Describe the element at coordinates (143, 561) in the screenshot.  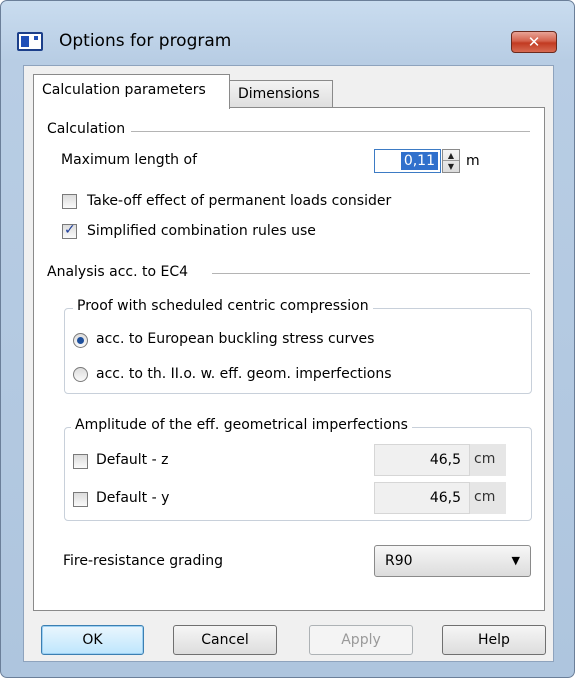
I see `fire-resistance-label: Fire-resistance grading` at that location.